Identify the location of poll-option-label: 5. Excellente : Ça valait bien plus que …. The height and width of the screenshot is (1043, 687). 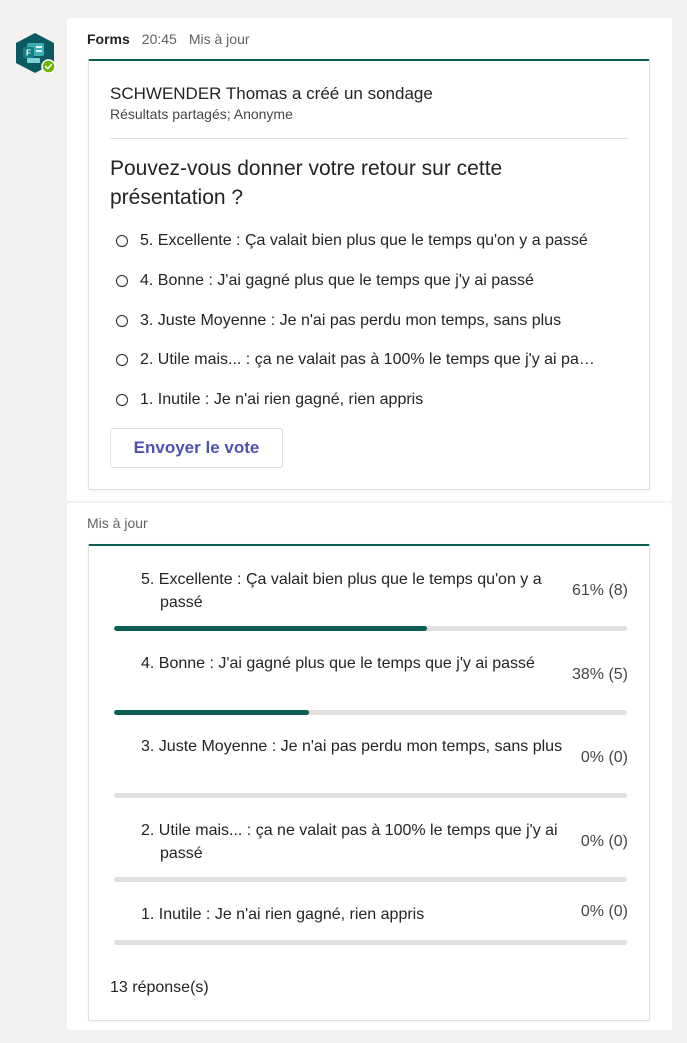
(364, 240).